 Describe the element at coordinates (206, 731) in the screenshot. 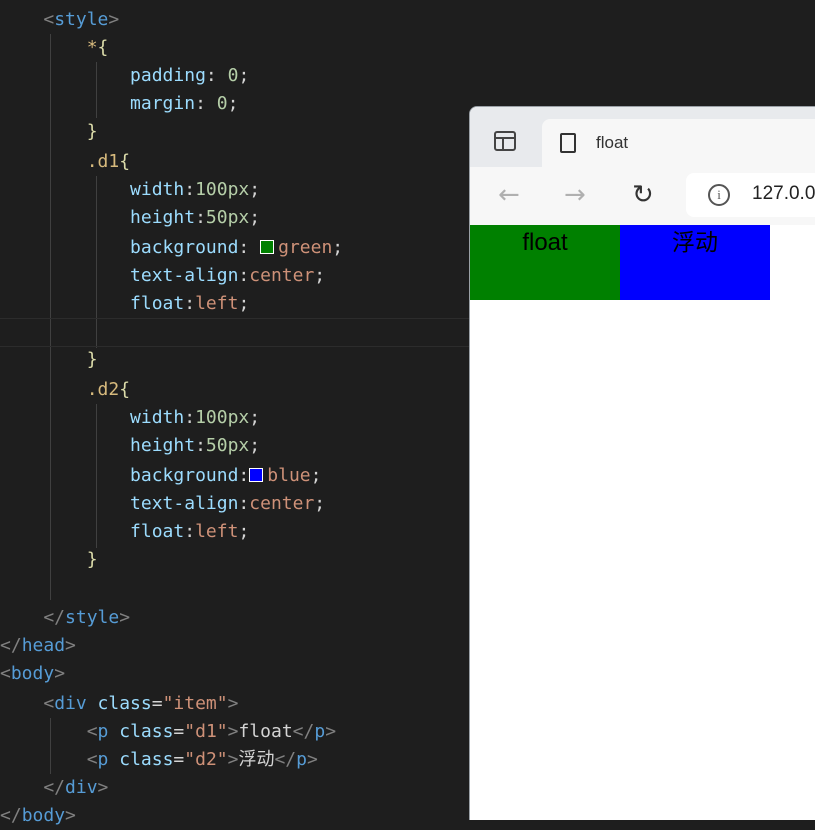

I see `d1-class-value: "d1"` at that location.